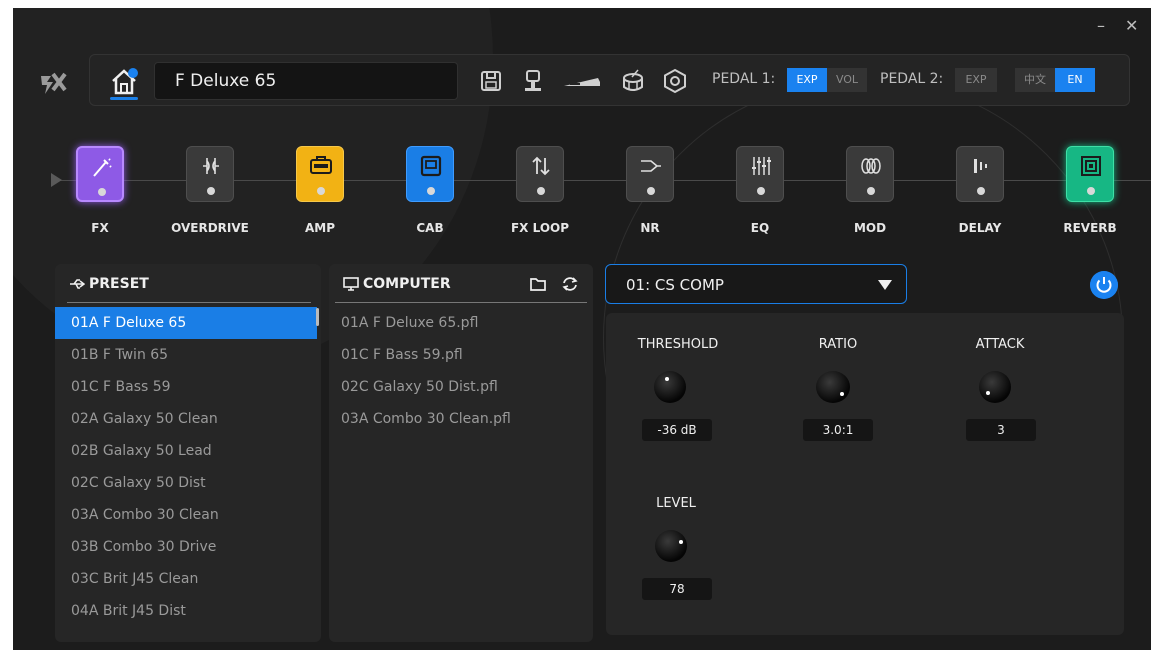 The height and width of the screenshot is (652, 1163). What do you see at coordinates (1091, 166) in the screenshot?
I see `reverb-icon` at bounding box center [1091, 166].